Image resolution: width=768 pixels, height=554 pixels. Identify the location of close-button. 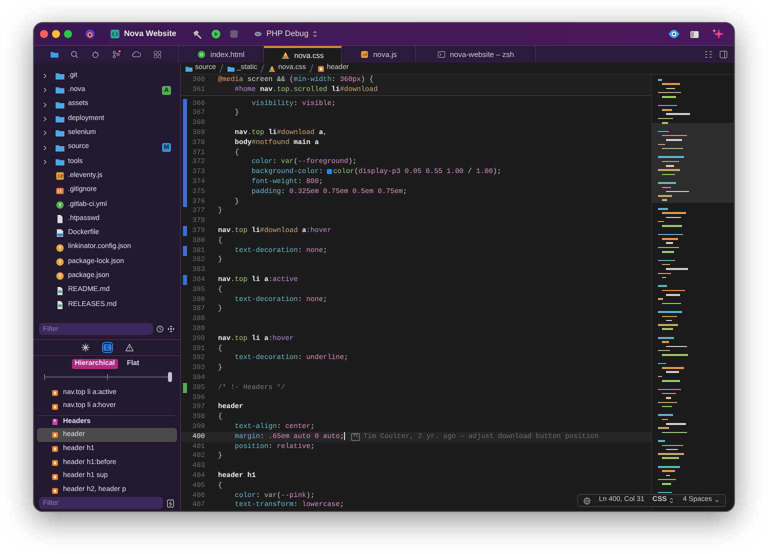
(44, 34).